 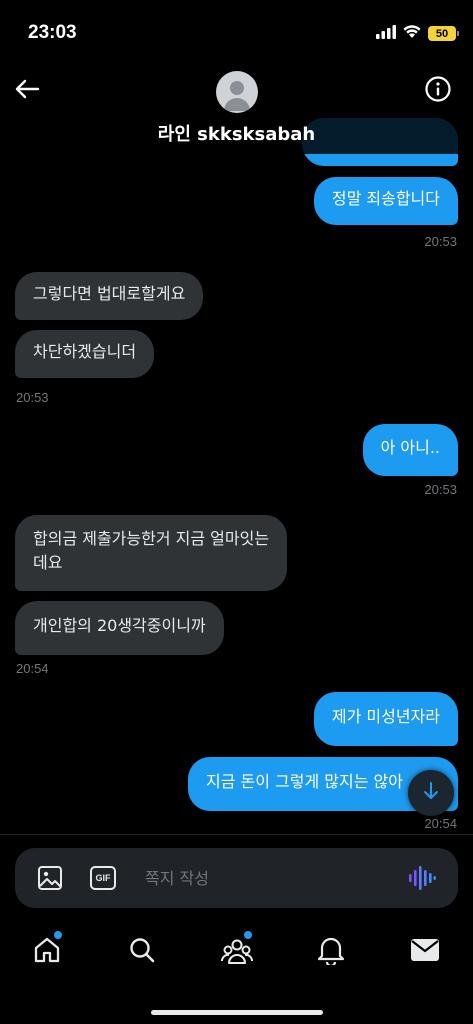 I want to click on composer: GIF, so click(x=236, y=878).